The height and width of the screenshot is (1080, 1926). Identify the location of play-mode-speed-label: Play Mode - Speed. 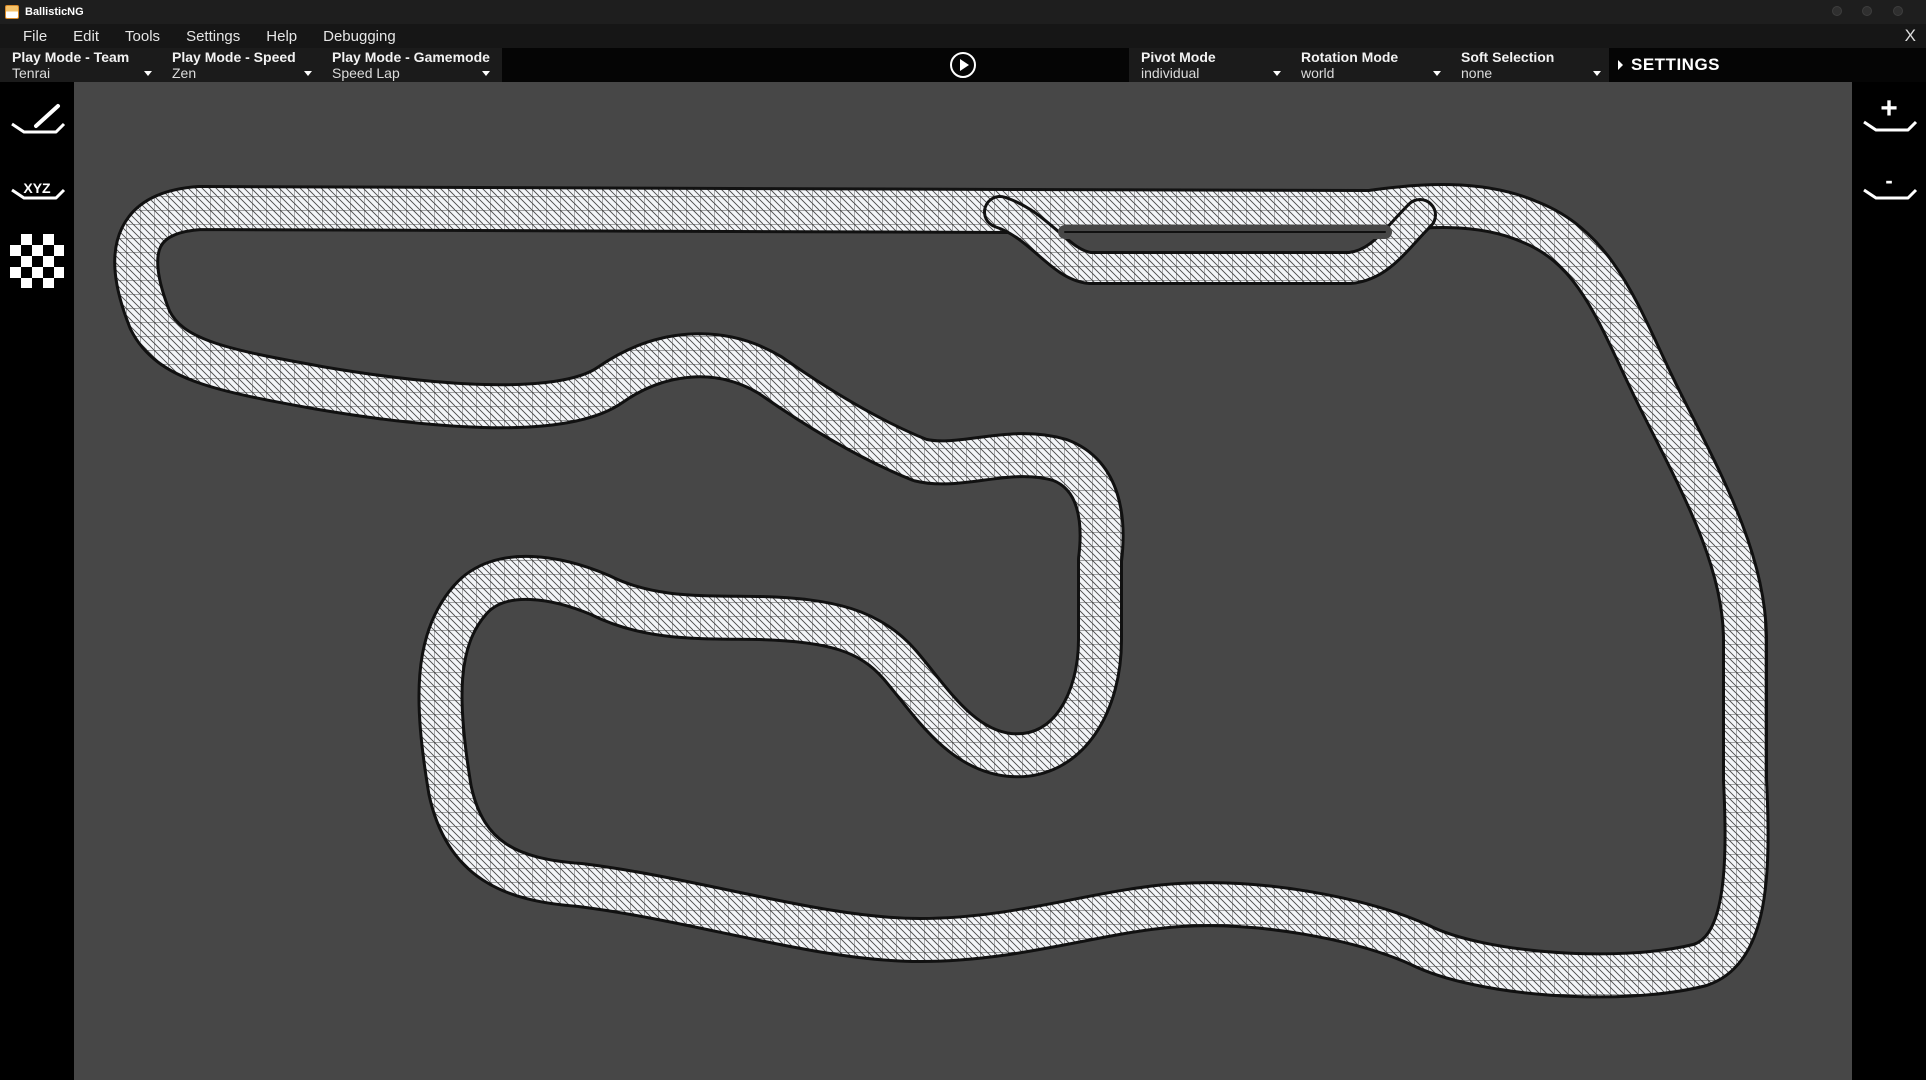
(234, 57).